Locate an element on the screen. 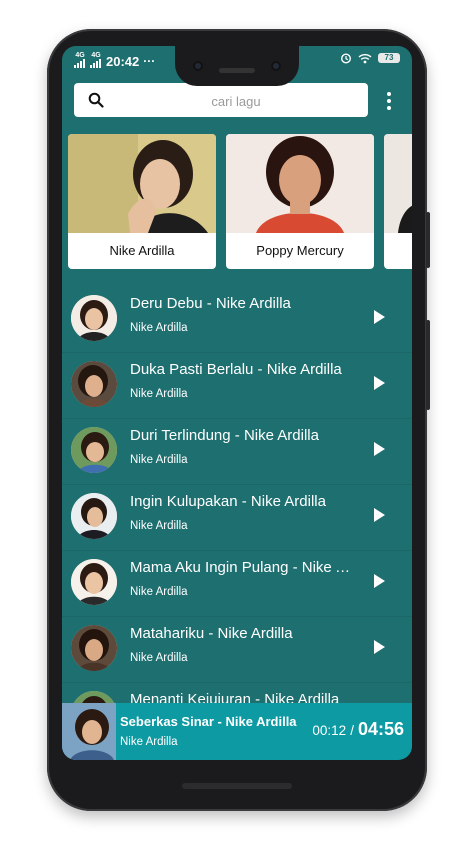  alarm-icon is located at coordinates (346, 58).